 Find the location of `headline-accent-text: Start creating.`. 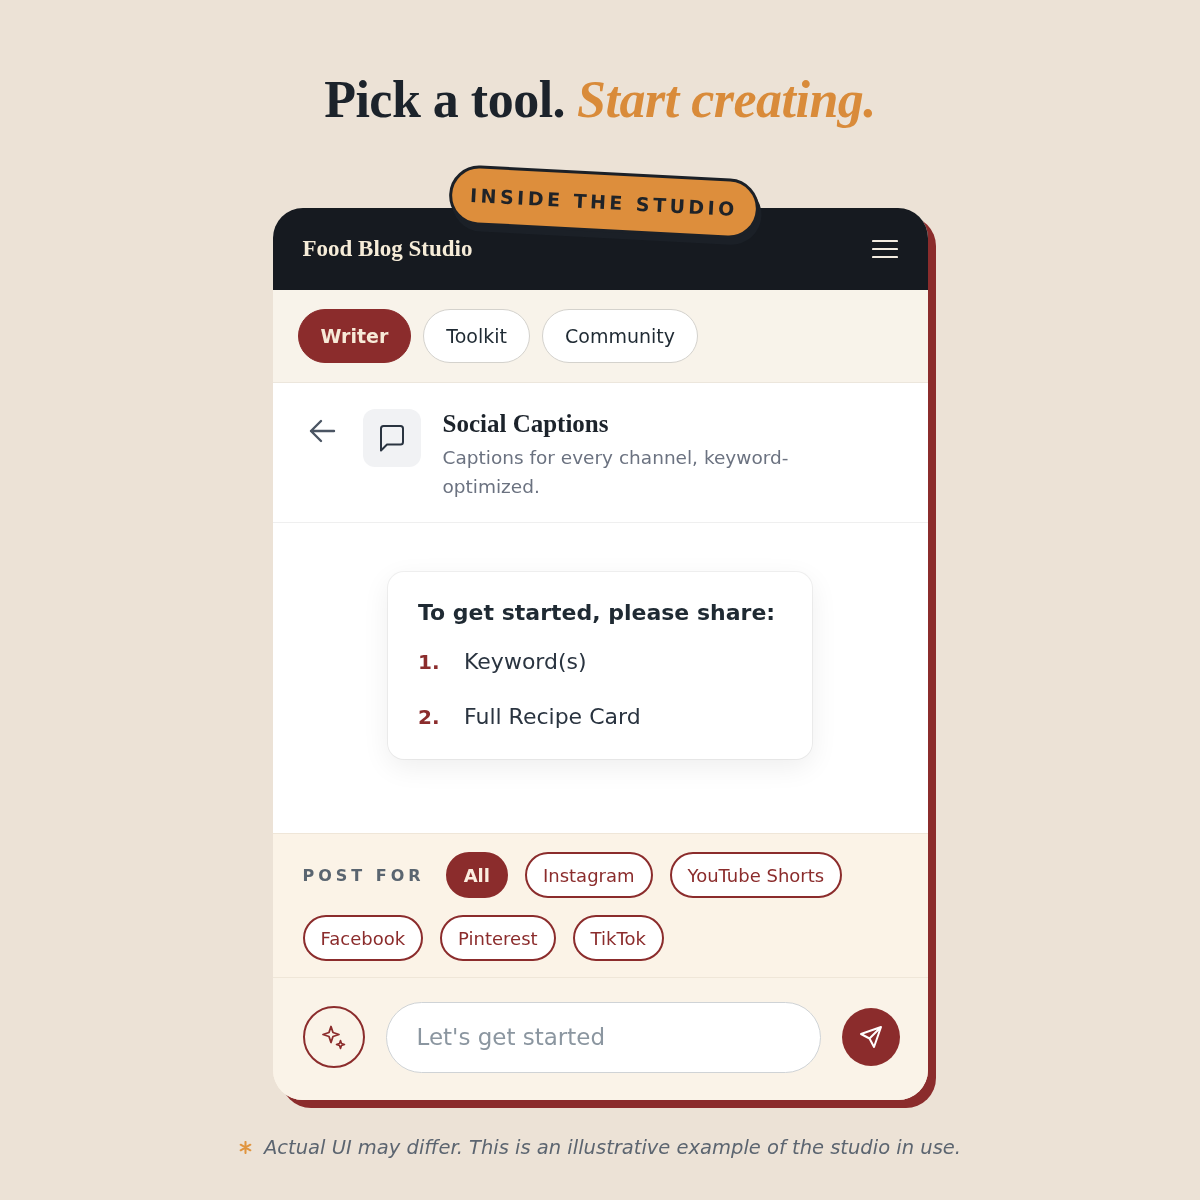

headline-accent-text: Start creating. is located at coordinates (726, 100).